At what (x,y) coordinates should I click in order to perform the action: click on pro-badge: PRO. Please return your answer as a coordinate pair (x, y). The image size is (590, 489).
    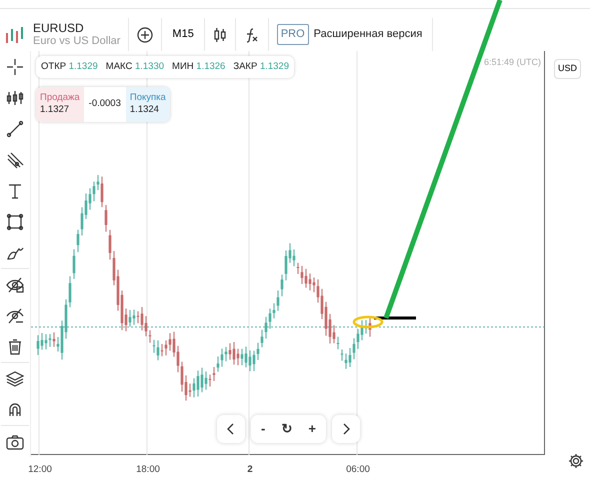
    Looking at the image, I should click on (292, 34).